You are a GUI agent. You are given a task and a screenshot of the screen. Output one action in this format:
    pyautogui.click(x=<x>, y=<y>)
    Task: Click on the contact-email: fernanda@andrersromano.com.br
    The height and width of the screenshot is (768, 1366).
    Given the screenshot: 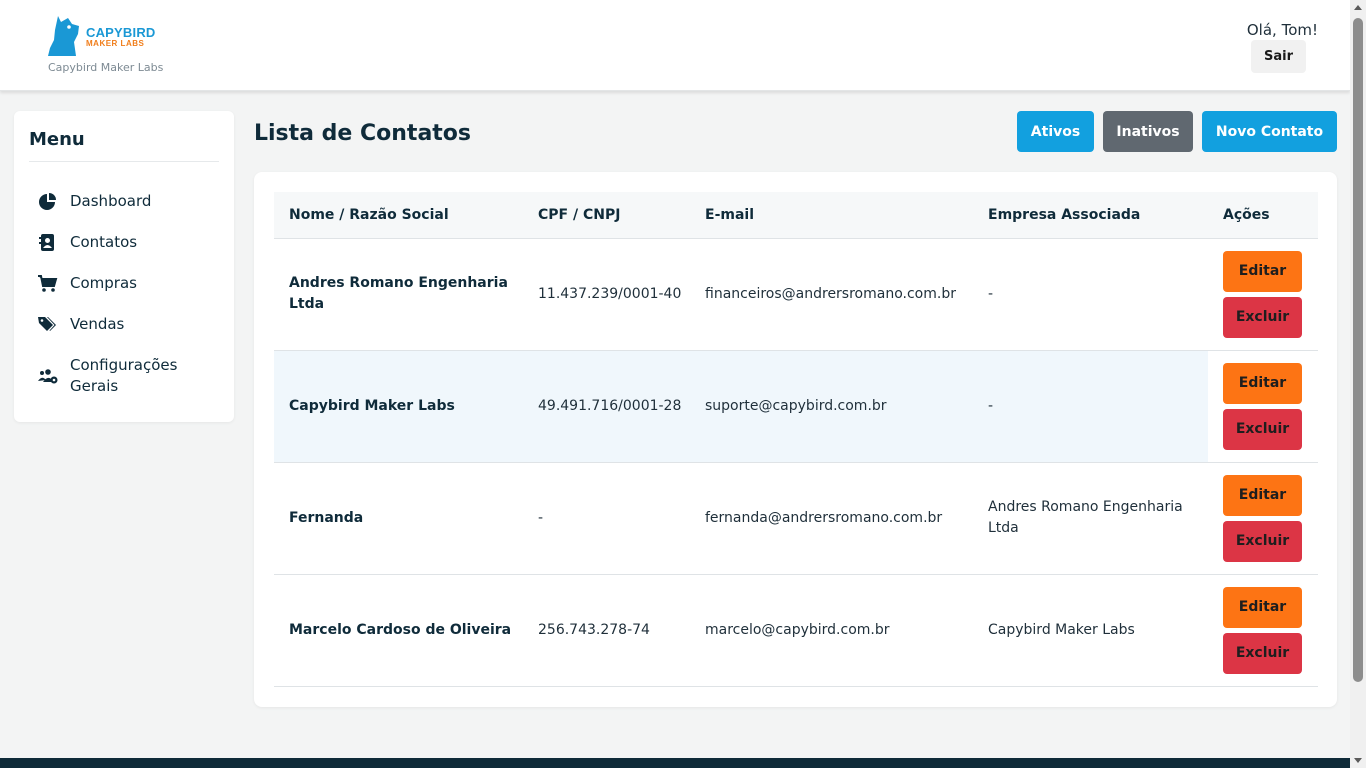 What is the action you would take?
    pyautogui.click(x=831, y=518)
    